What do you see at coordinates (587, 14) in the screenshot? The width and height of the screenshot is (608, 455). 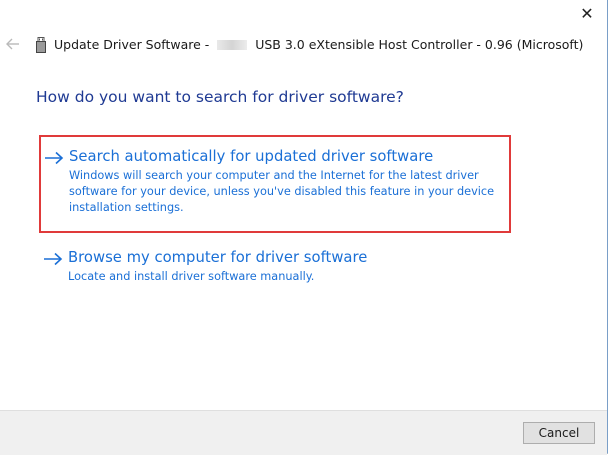 I see `close-icon: ✕` at bounding box center [587, 14].